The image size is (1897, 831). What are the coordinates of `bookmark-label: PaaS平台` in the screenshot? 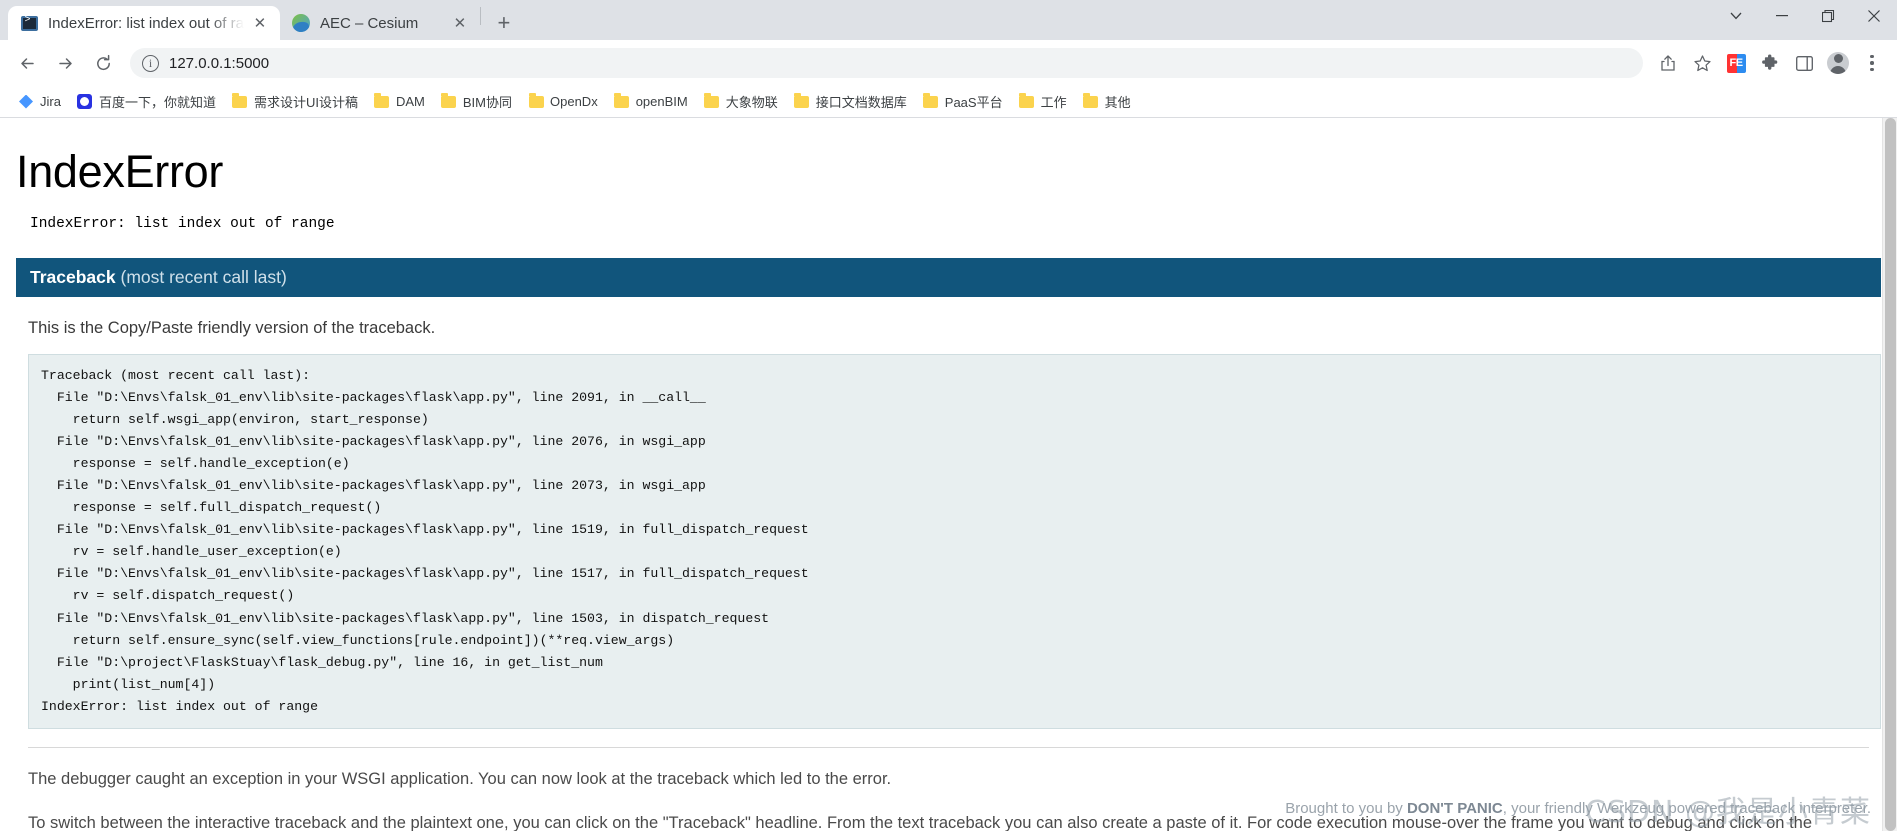 It's located at (973, 102).